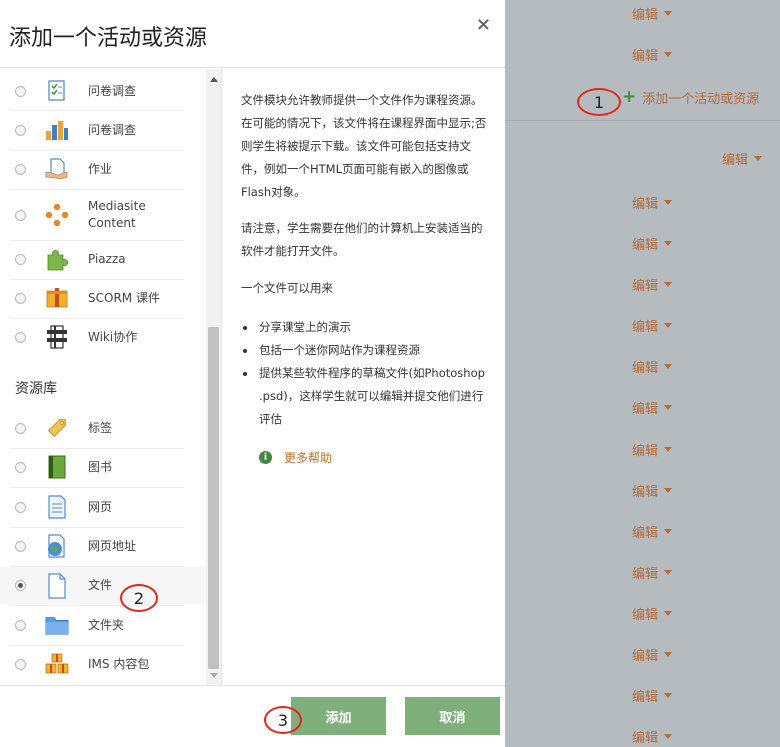 The width and height of the screenshot is (780, 747). I want to click on option-file: 文件, so click(102, 585).